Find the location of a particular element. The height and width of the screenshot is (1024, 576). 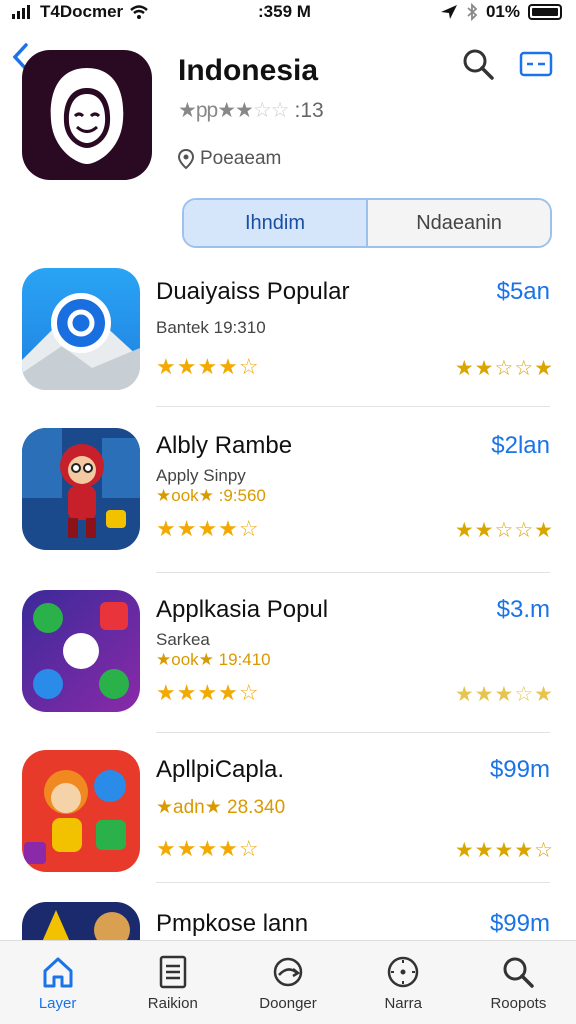

status-time: :359 M is located at coordinates (284, 11).